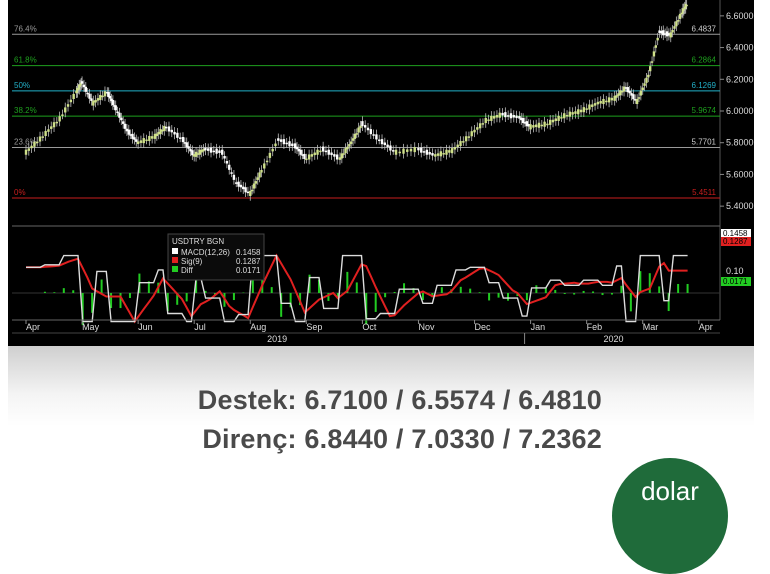 The image size is (770, 574). I want to click on fib-label: 61.8%, so click(25, 60).